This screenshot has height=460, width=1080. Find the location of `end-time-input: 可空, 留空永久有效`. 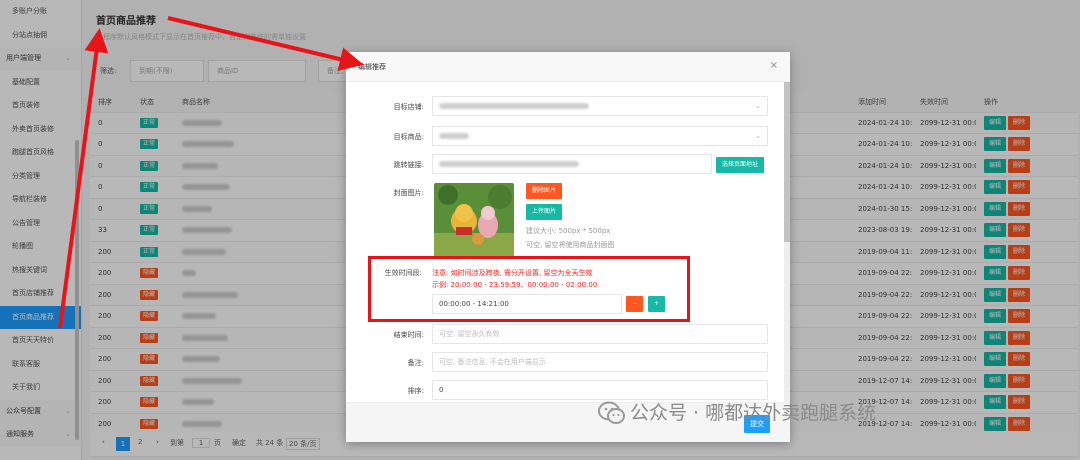

end-time-input: 可空, 留空永久有效 is located at coordinates (600, 334).